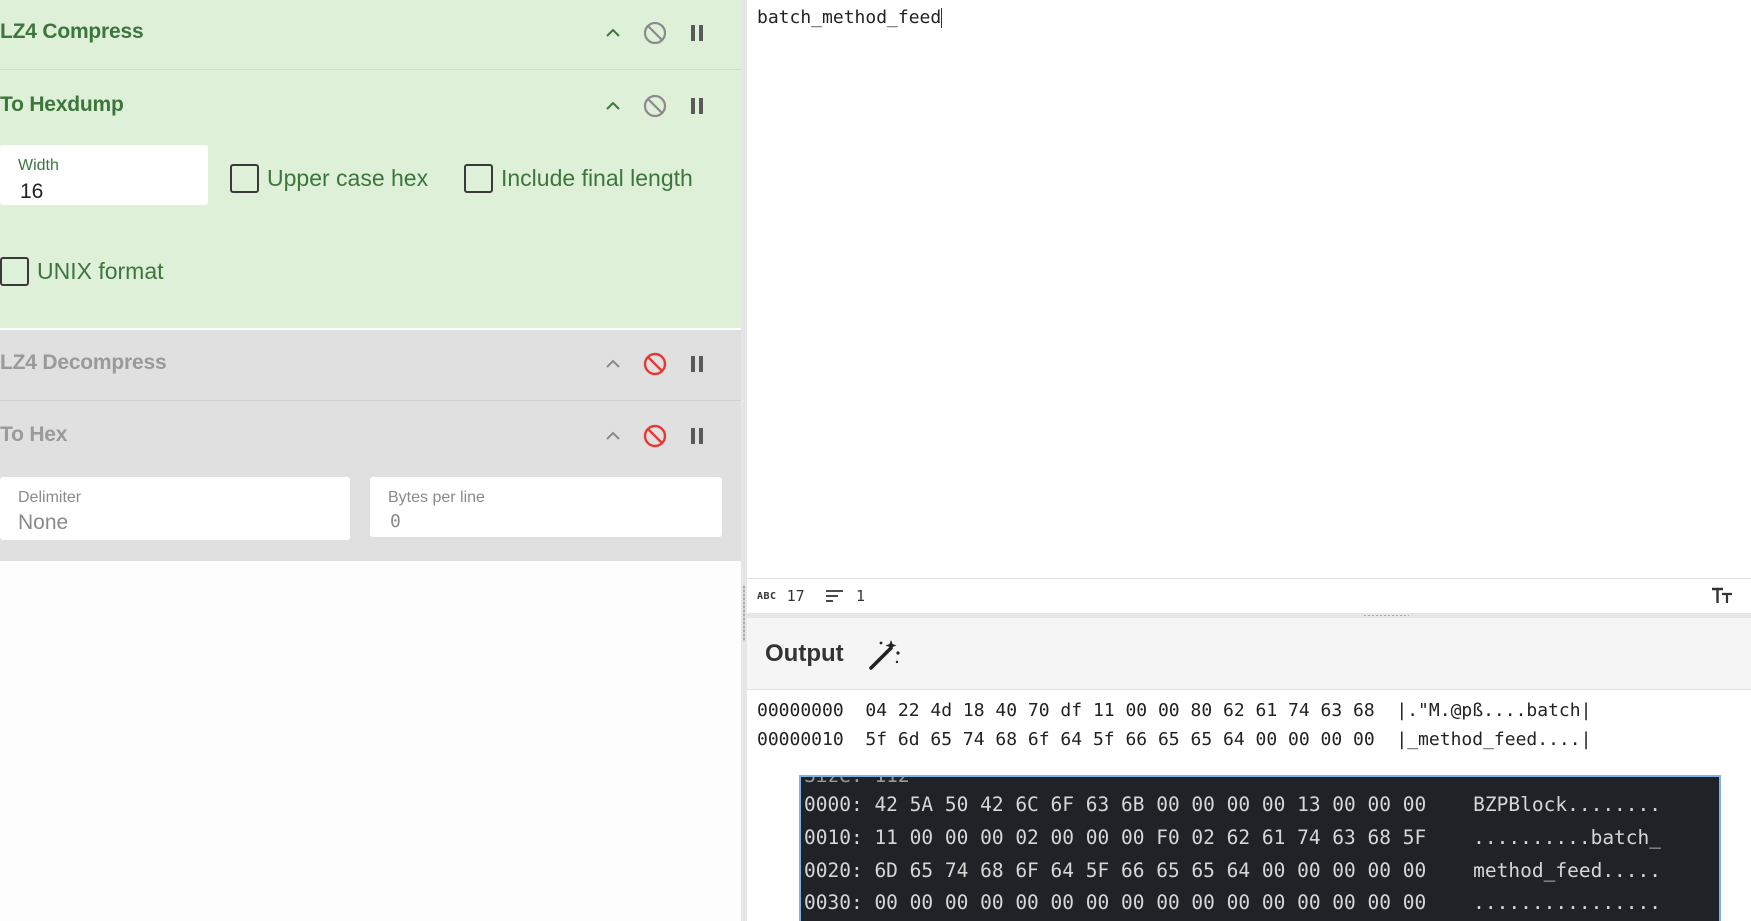 Image resolution: width=1751 pixels, height=921 pixels. Describe the element at coordinates (1722, 596) in the screenshot. I see `font-size-icon` at that location.